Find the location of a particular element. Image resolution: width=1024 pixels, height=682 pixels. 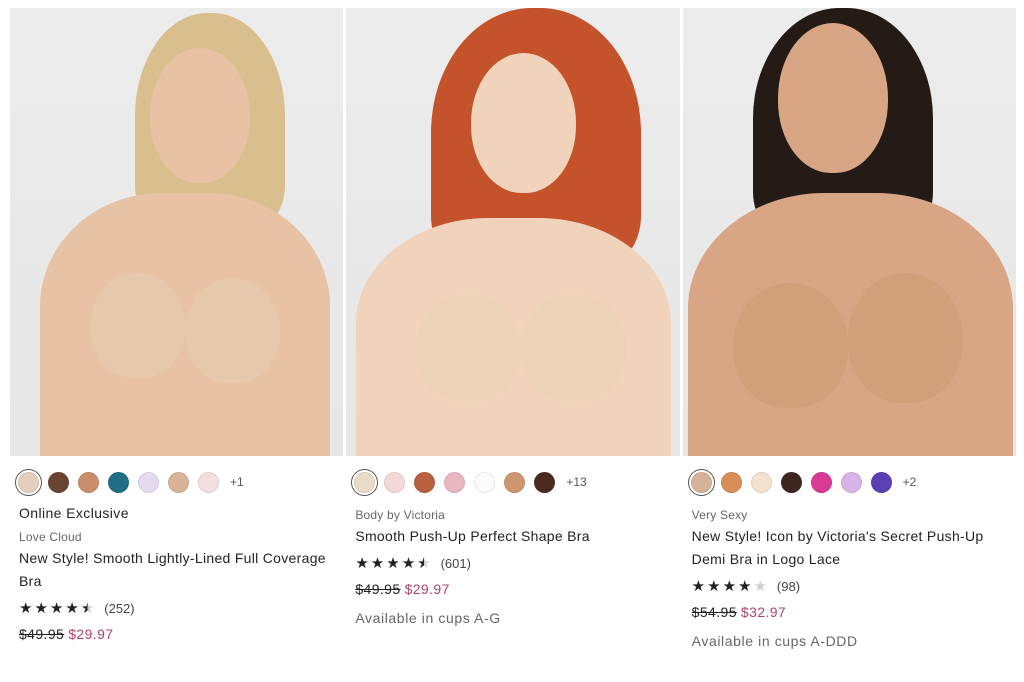

rating: ★ ★ ★ ★ ★ (601) is located at coordinates (517, 563).